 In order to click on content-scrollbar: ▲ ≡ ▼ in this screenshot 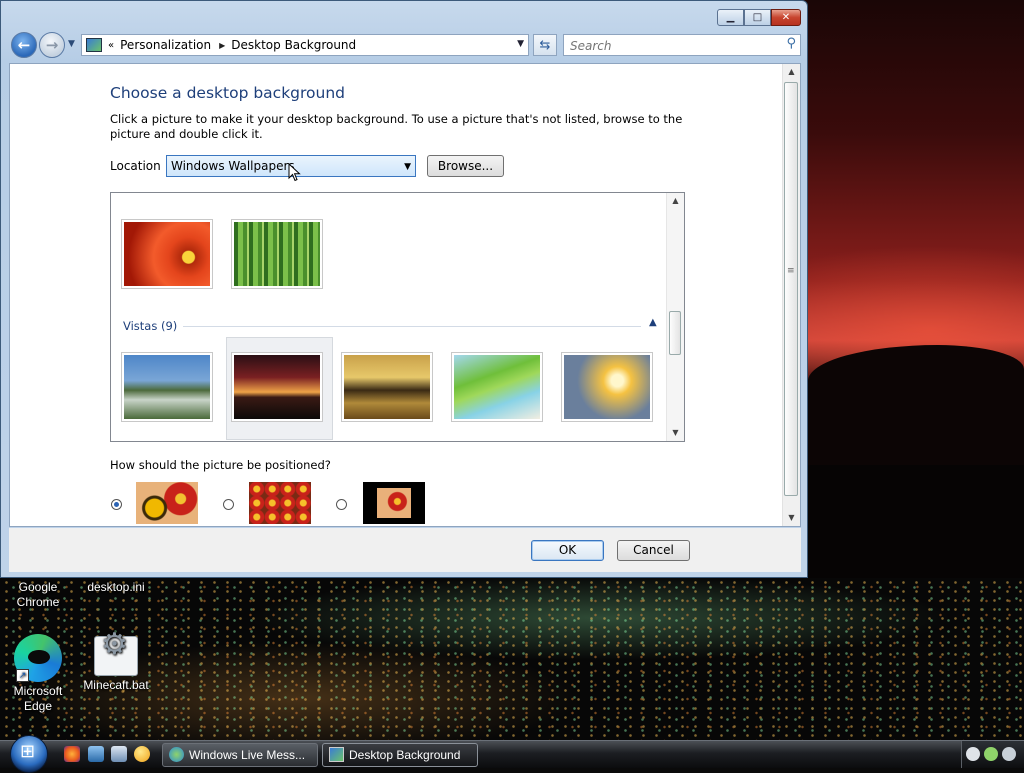, I will do `click(791, 295)`.